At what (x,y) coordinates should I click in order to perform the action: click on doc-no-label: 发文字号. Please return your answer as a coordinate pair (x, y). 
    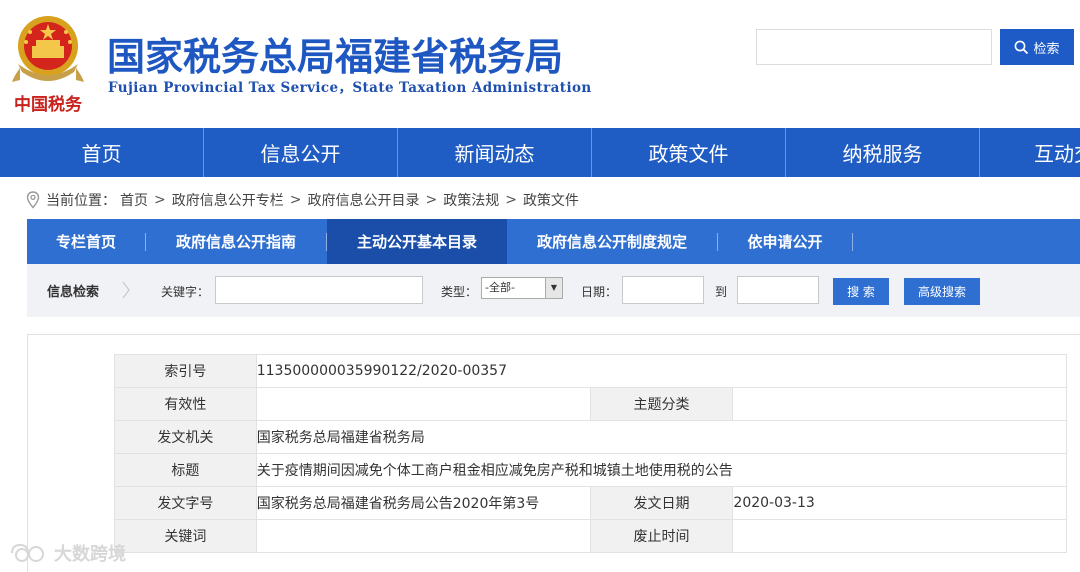
    Looking at the image, I should click on (185, 503).